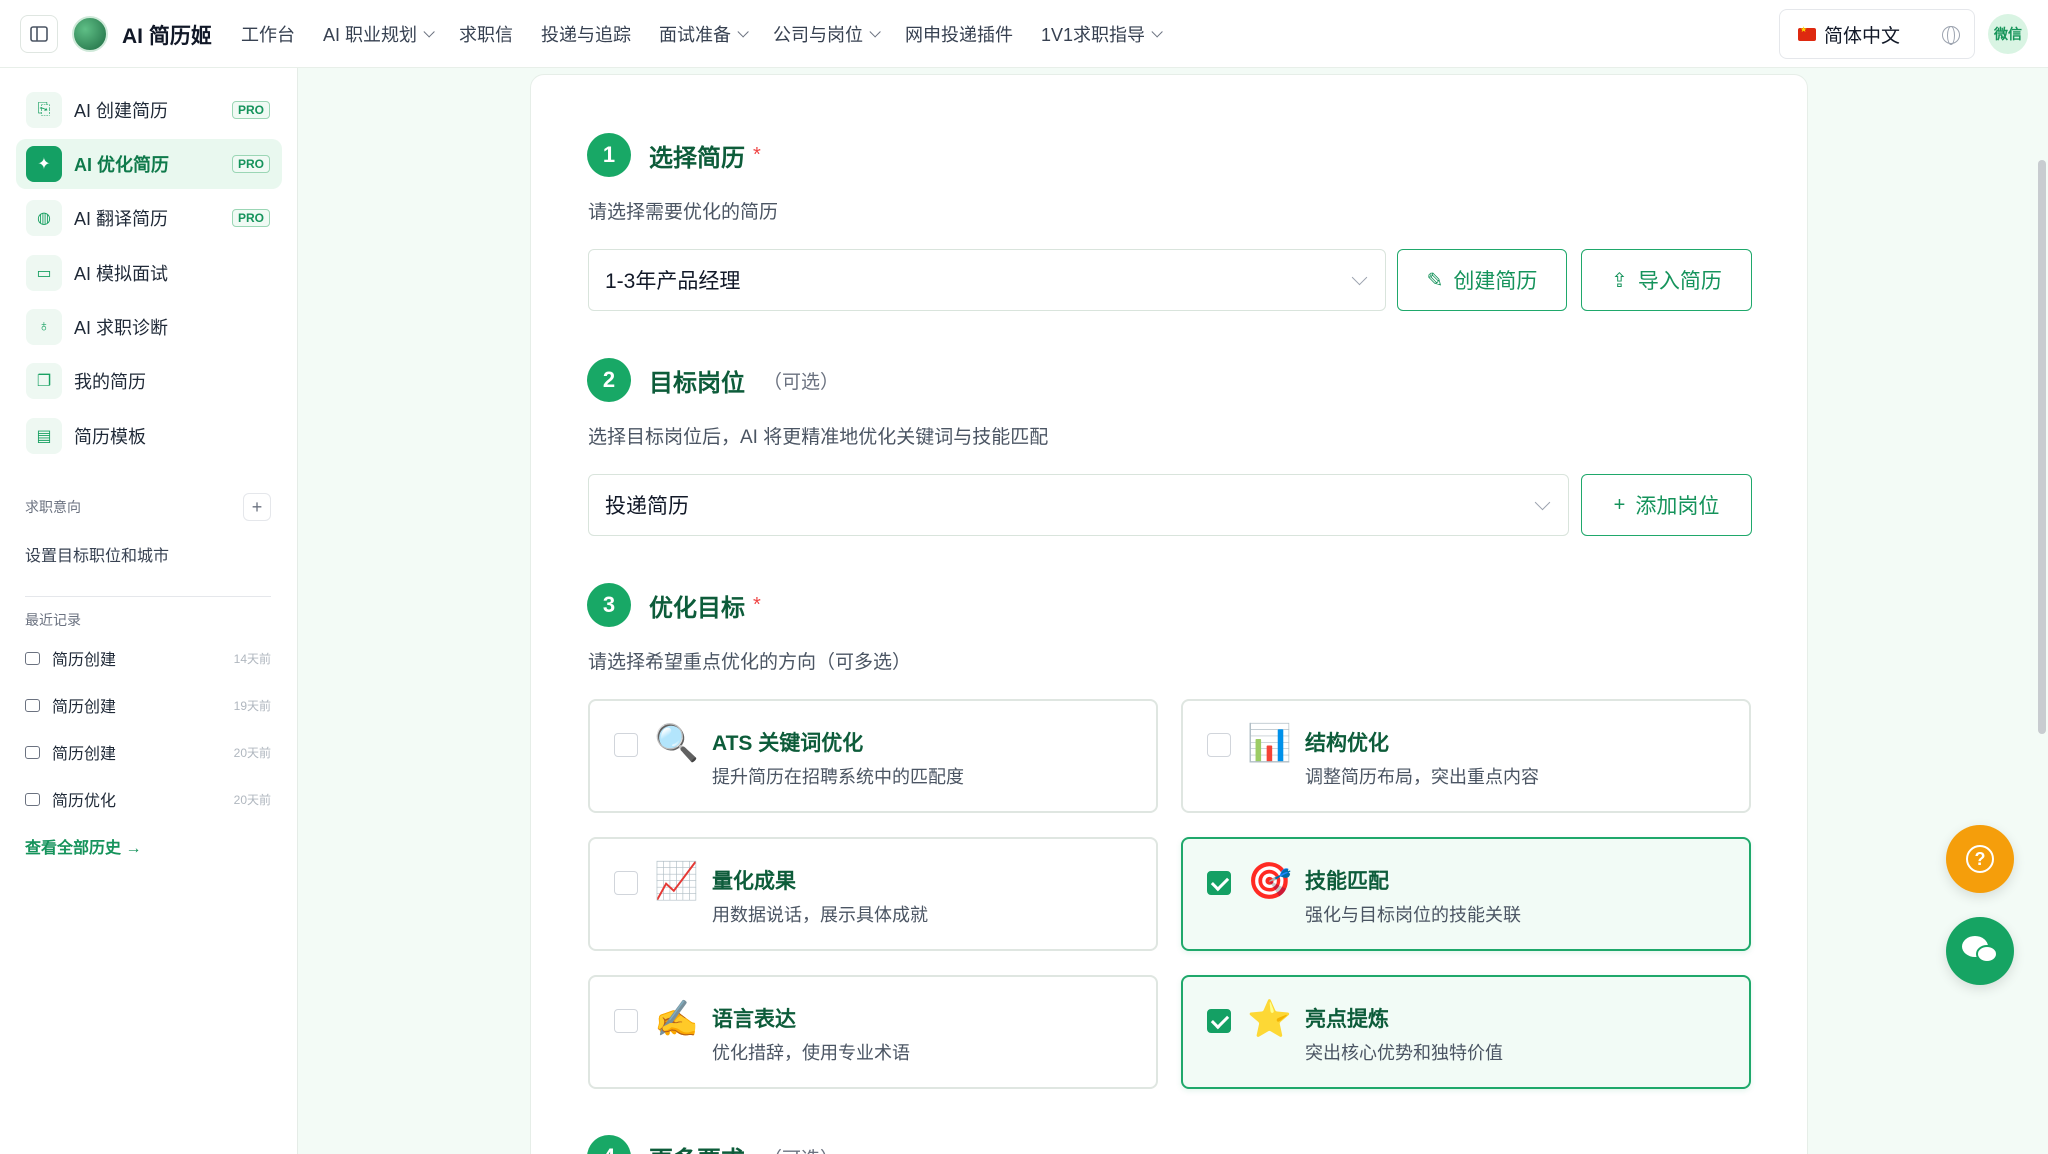 The image size is (2048, 1154). What do you see at coordinates (674, 605) in the screenshot?
I see `step-3-header: 3 优化目标 *` at bounding box center [674, 605].